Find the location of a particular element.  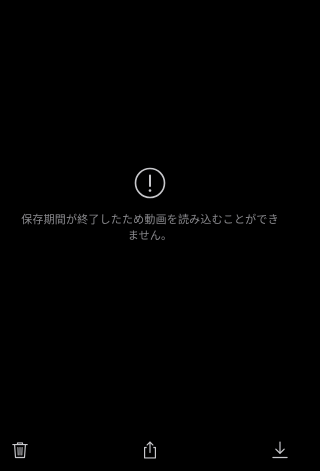

download-button is located at coordinates (280, 450).